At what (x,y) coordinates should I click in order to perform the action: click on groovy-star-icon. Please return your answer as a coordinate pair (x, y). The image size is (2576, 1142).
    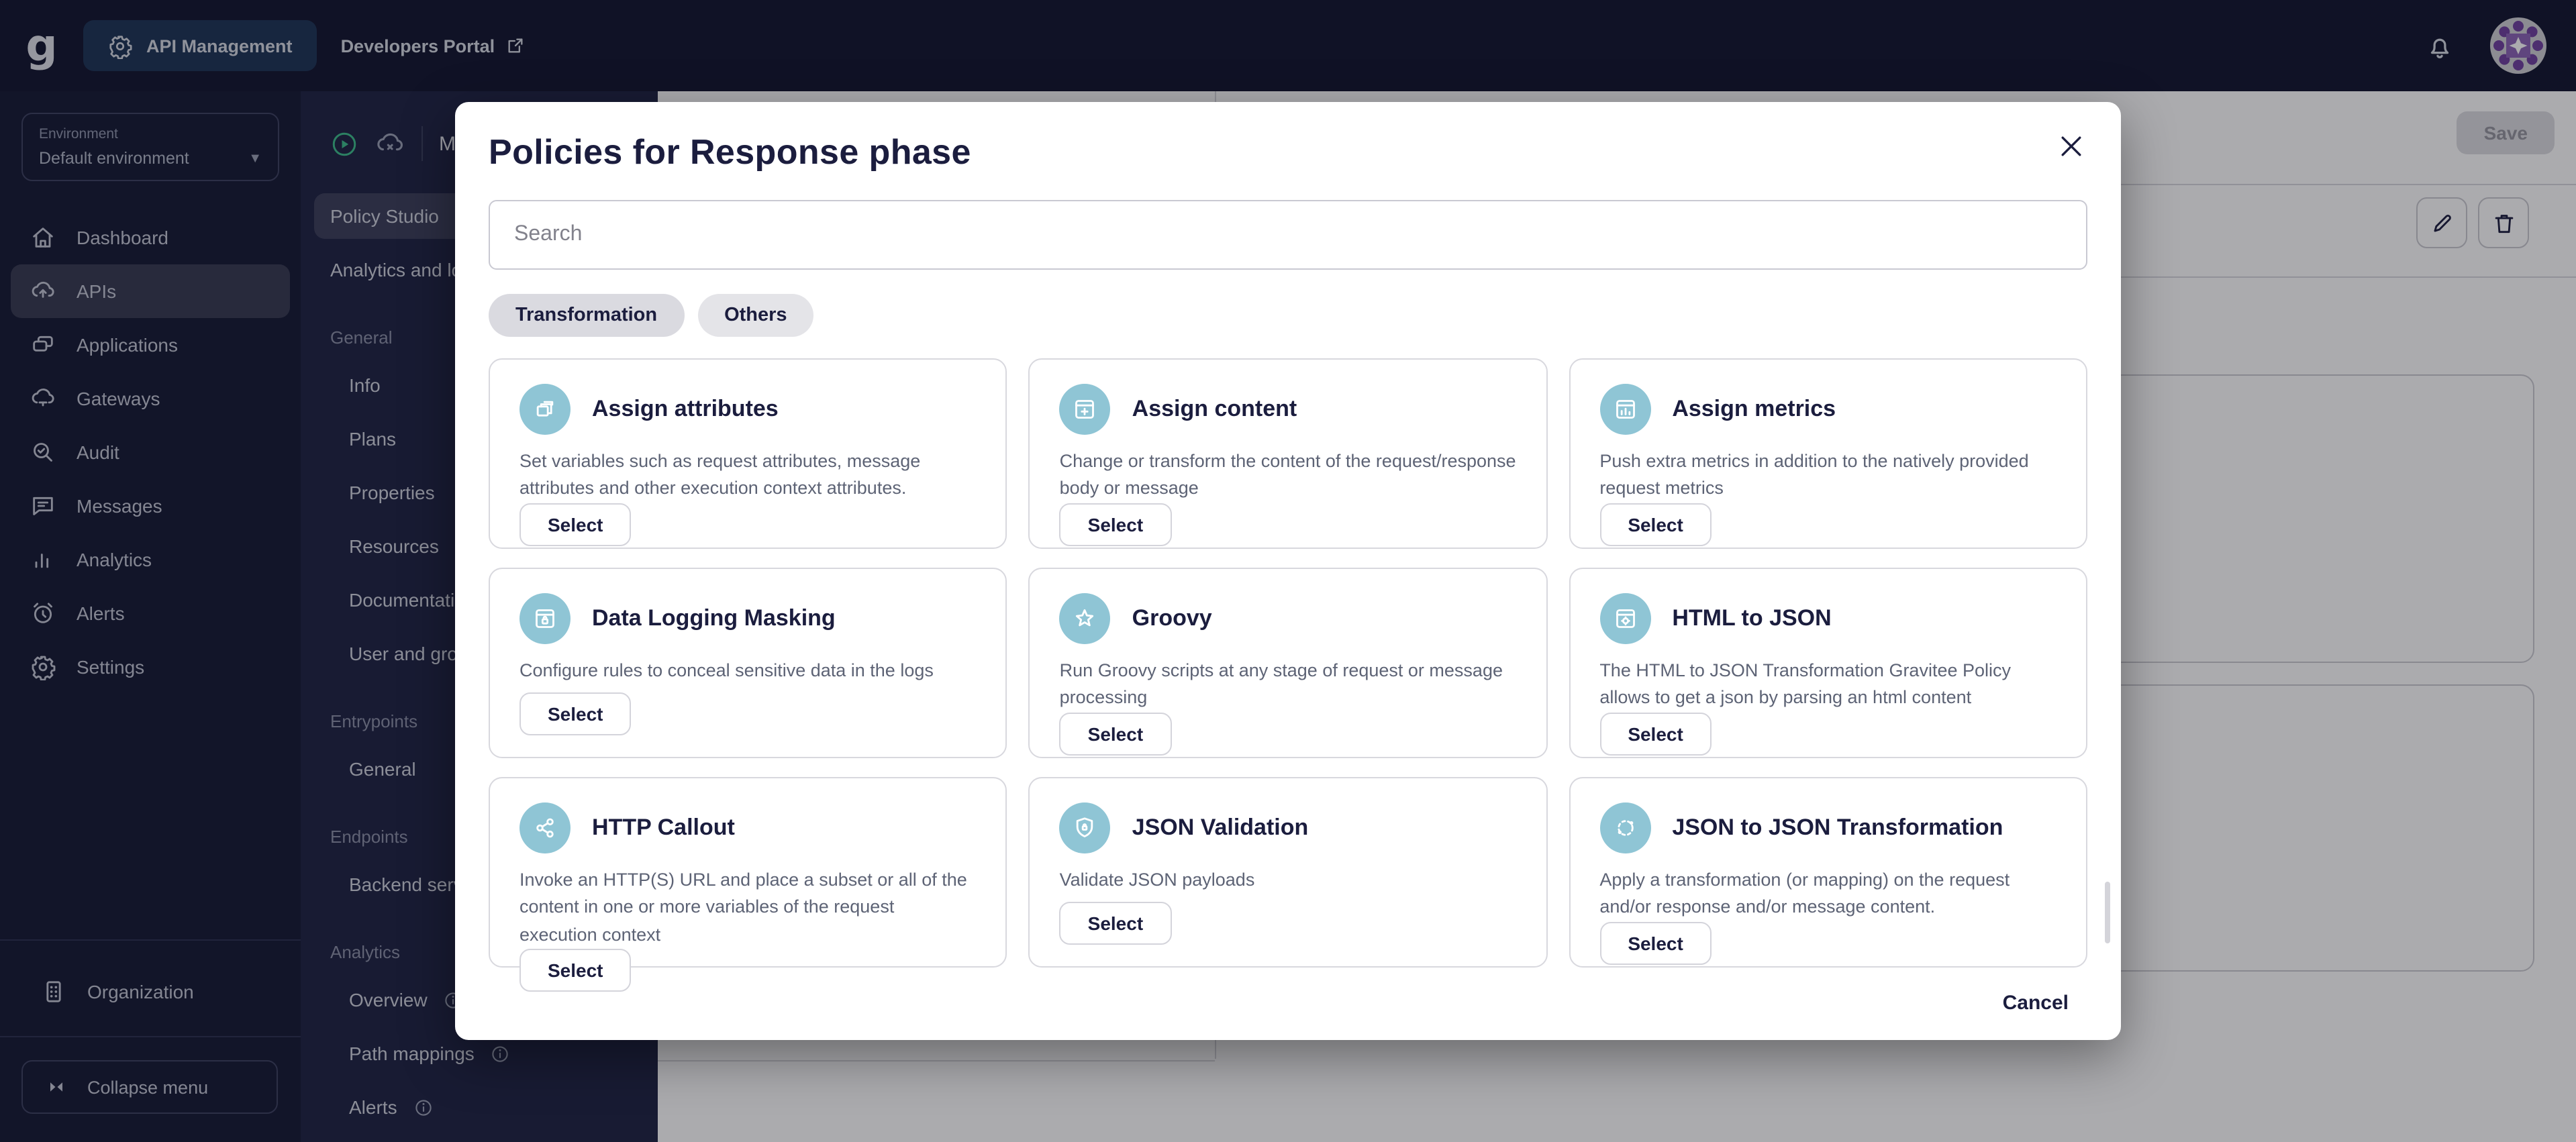
    Looking at the image, I should click on (1085, 618).